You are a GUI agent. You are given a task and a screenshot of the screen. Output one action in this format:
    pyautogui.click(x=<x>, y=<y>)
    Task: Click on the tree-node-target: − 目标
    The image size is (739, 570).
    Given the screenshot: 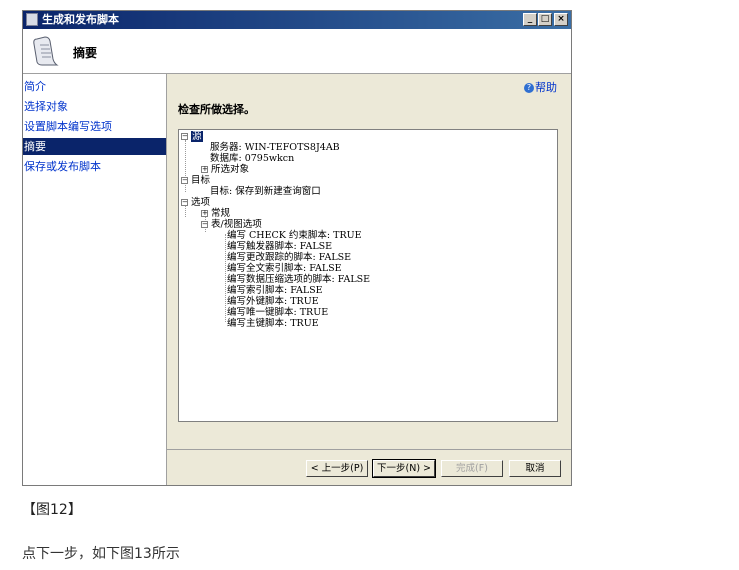 What is the action you would take?
    pyautogui.click(x=195, y=180)
    